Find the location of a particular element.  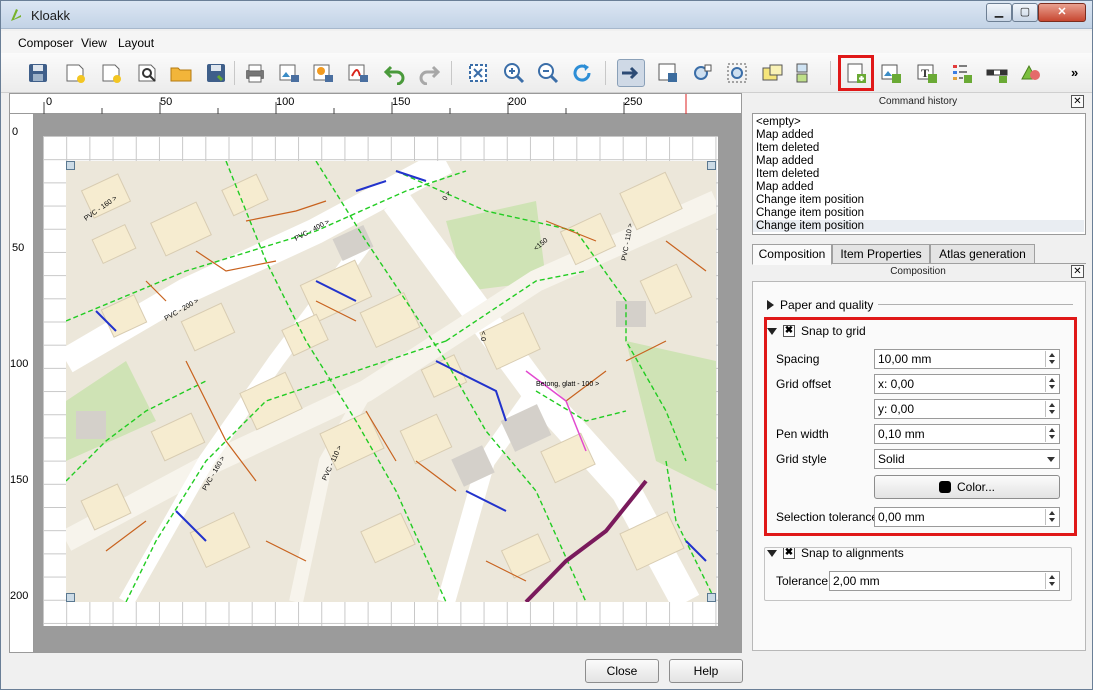

zoom-tool-icon is located at coordinates (737, 73).